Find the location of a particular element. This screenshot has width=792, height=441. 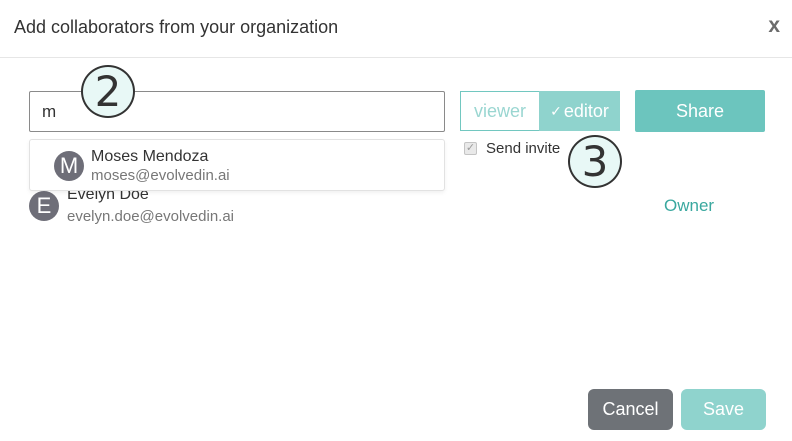

role-option-viewer: viewer is located at coordinates (499, 111).